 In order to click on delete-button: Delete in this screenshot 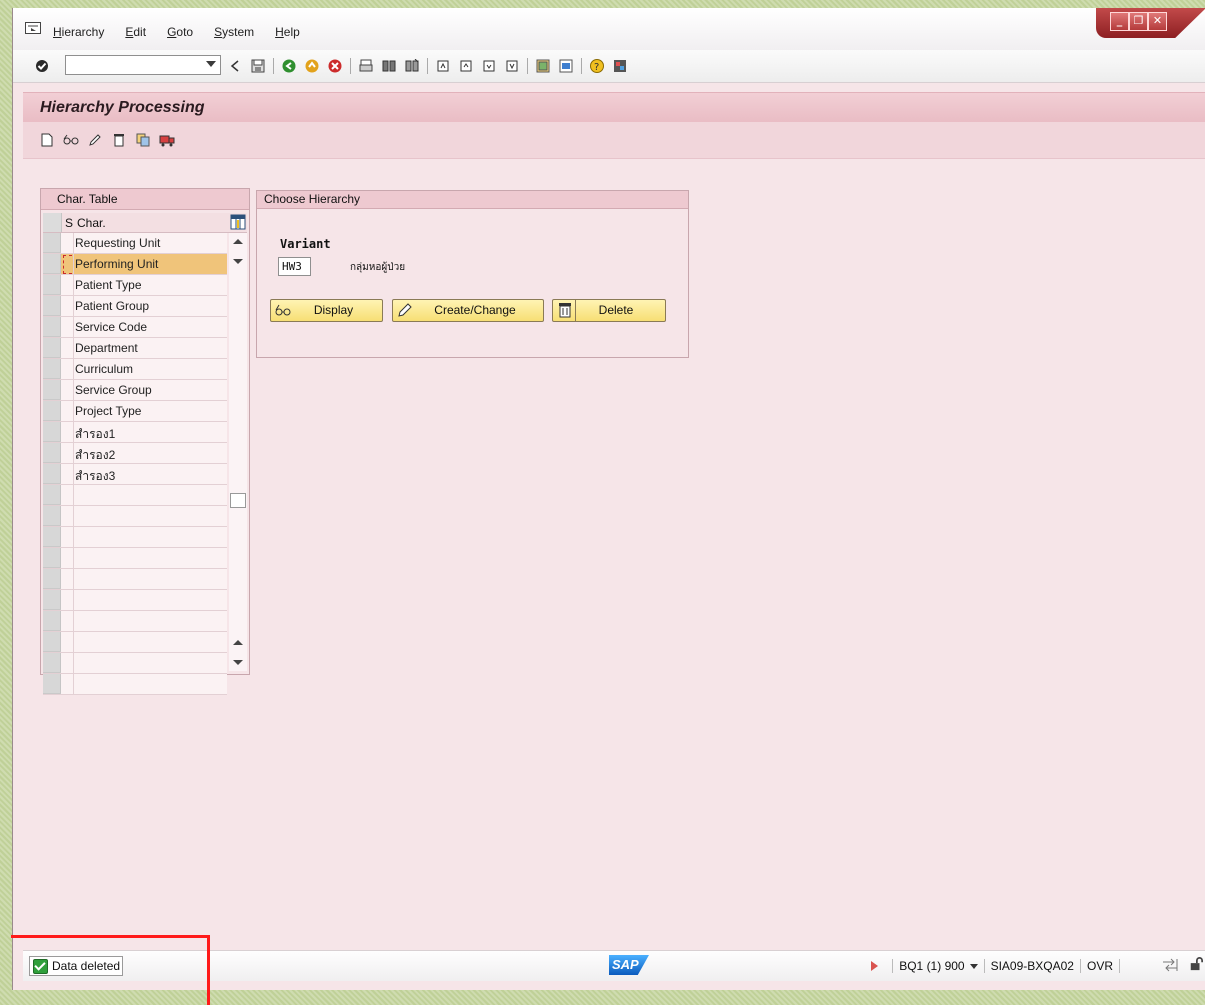, I will do `click(609, 310)`.